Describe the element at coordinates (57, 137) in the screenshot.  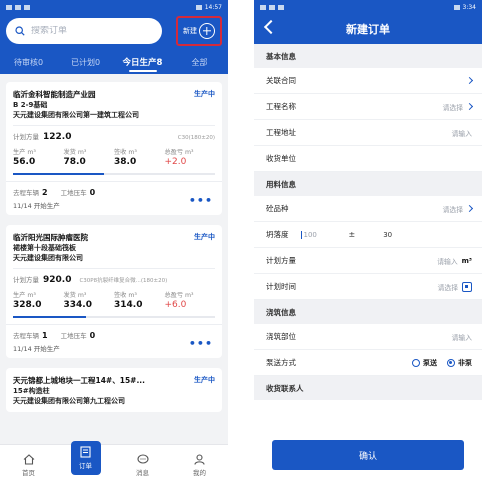
I see `plan-value: 122.0` at that location.